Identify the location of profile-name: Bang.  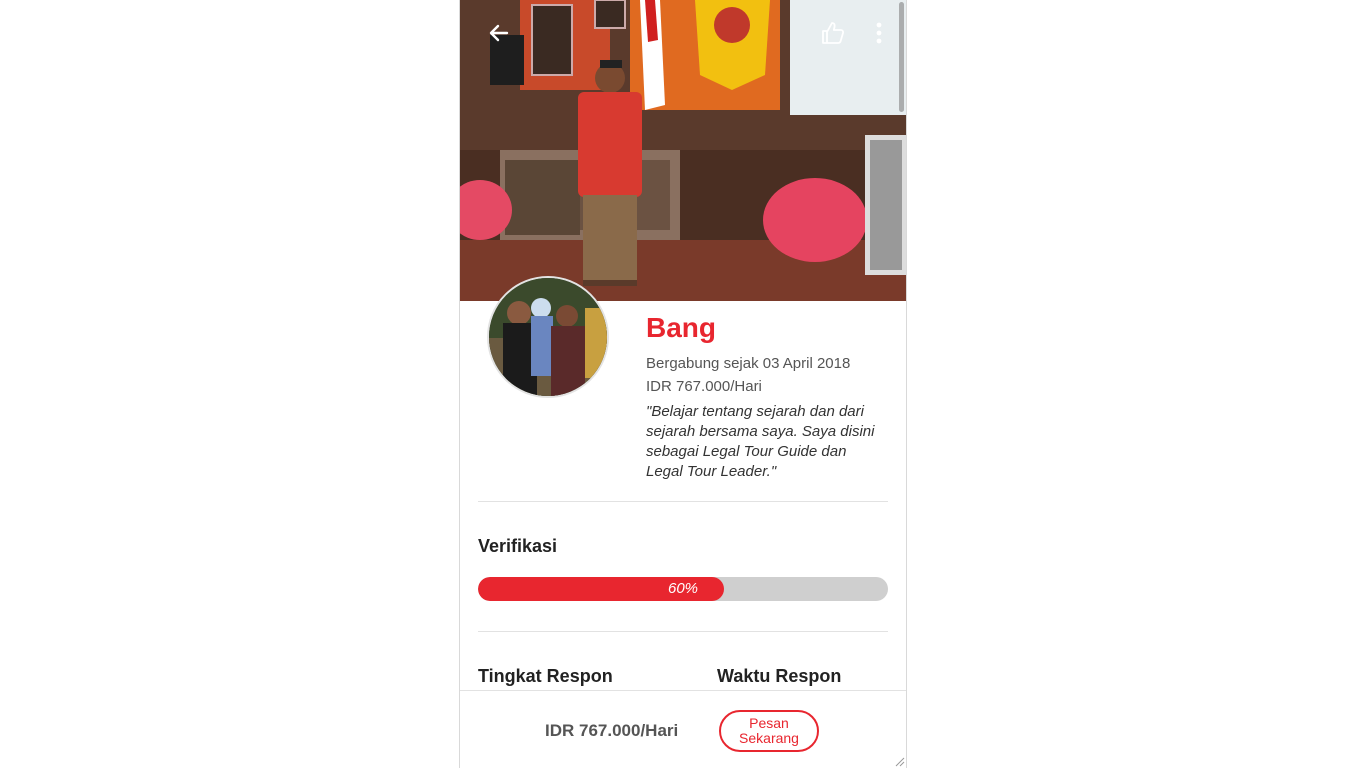
(681, 327).